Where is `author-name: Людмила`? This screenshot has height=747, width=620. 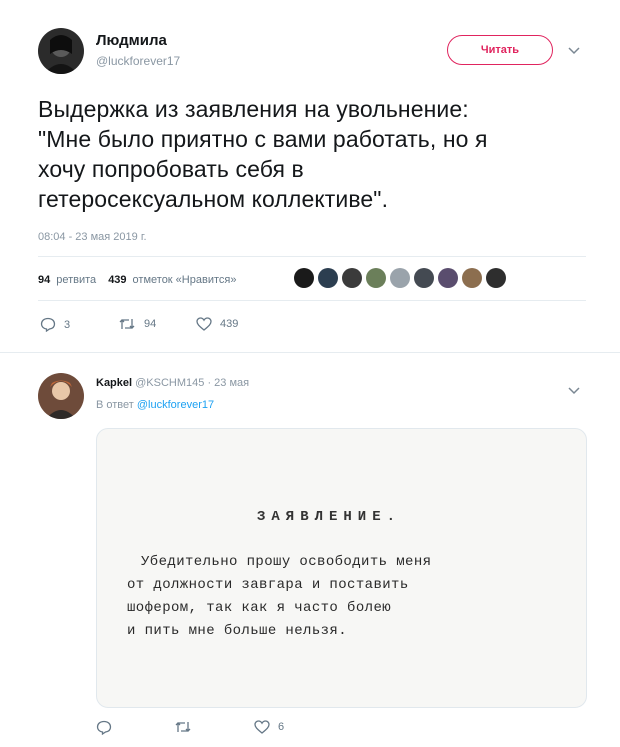 author-name: Людмила is located at coordinates (131, 40).